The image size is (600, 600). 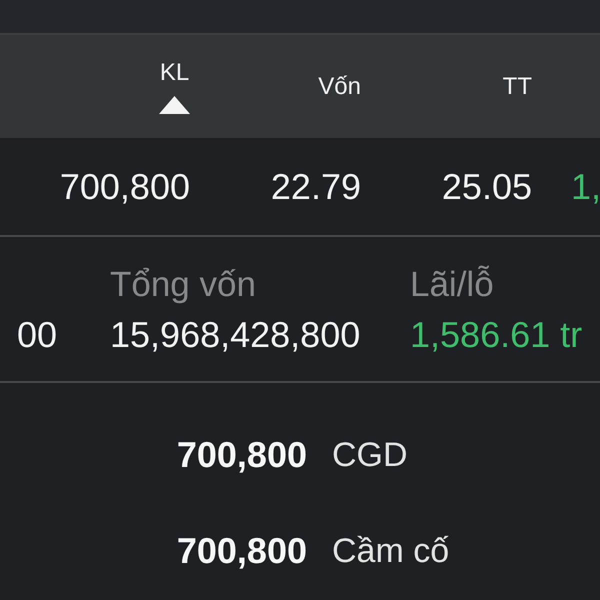 What do you see at coordinates (391, 551) in the screenshot?
I see `holding-label: Cầm cố` at bounding box center [391, 551].